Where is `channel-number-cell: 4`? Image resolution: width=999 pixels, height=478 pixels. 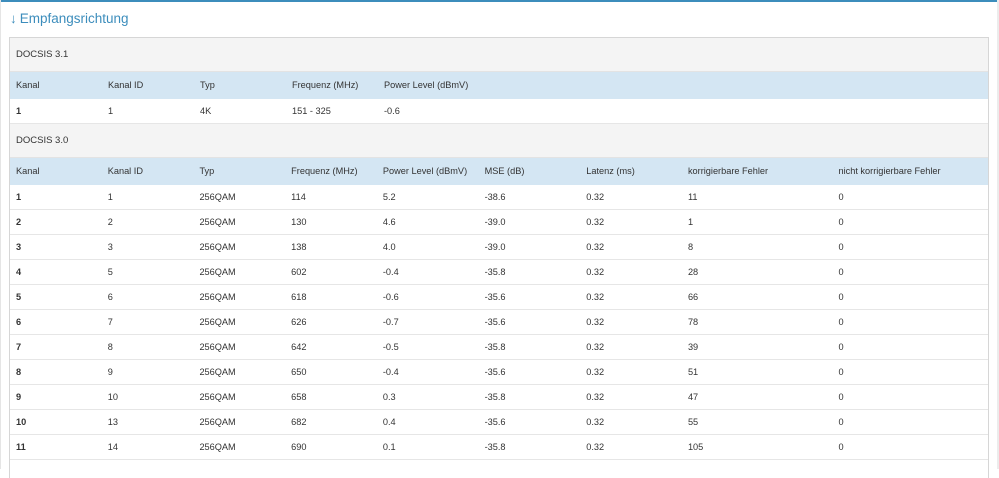 channel-number-cell: 4 is located at coordinates (19, 272).